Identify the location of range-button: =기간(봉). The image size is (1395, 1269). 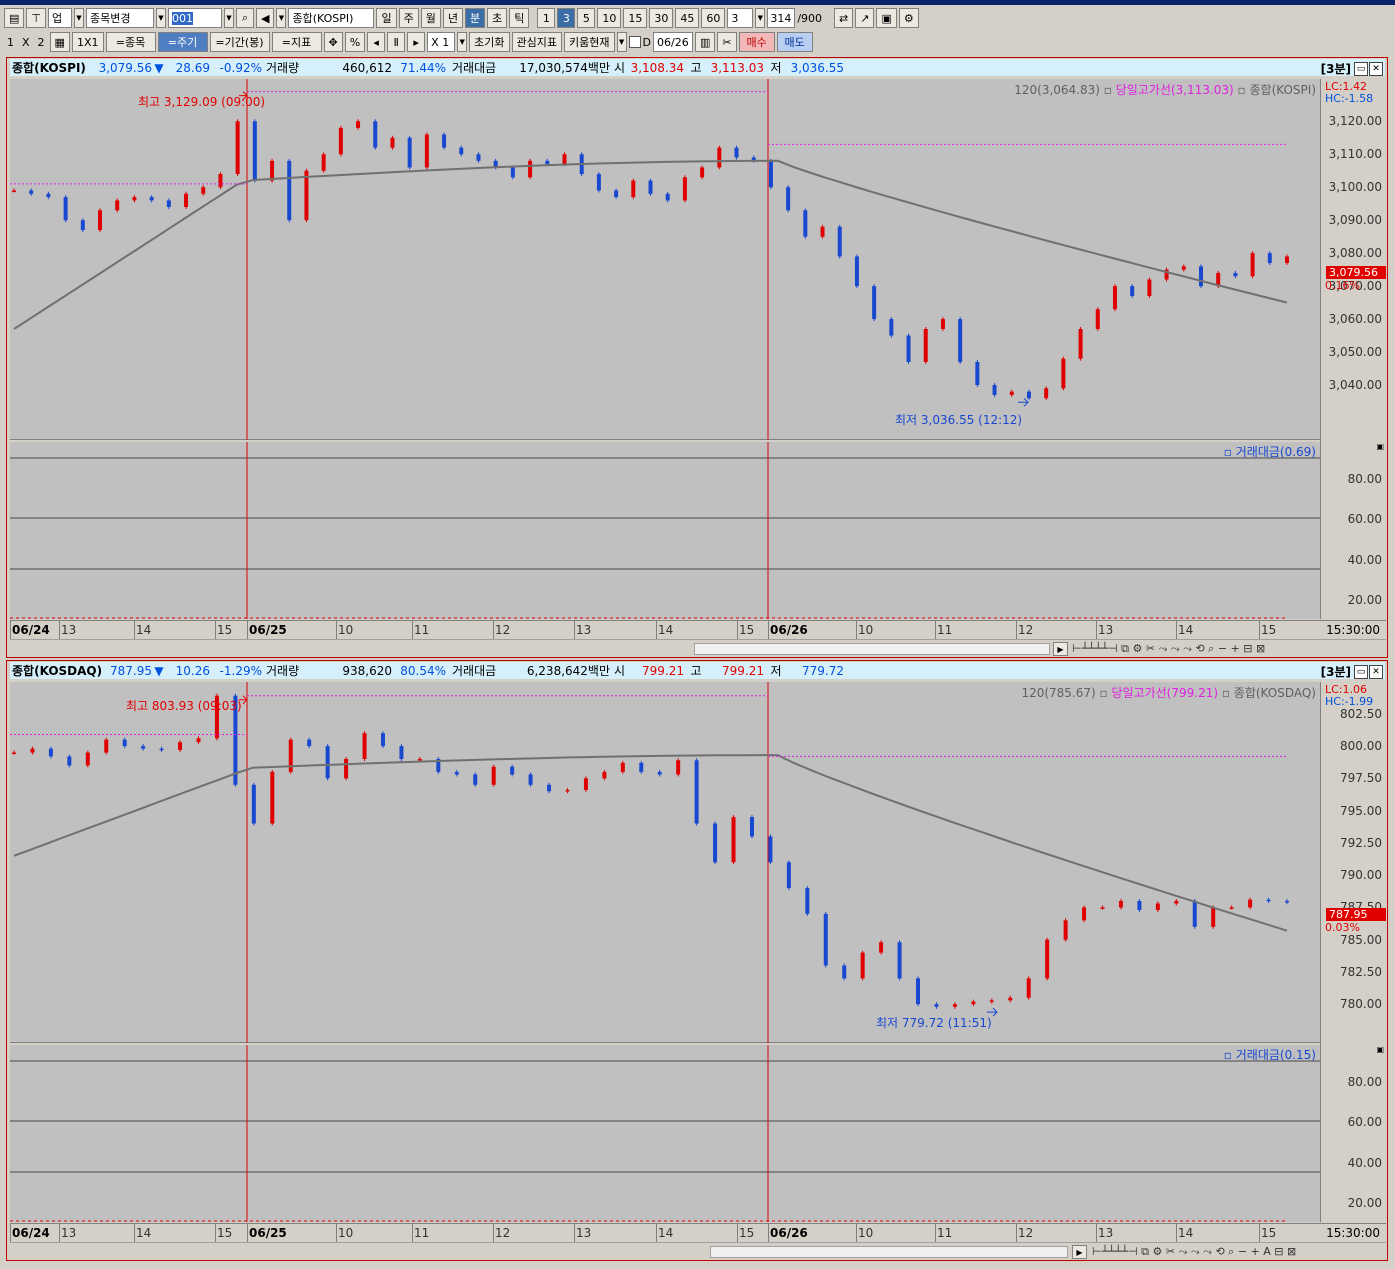
(239, 42).